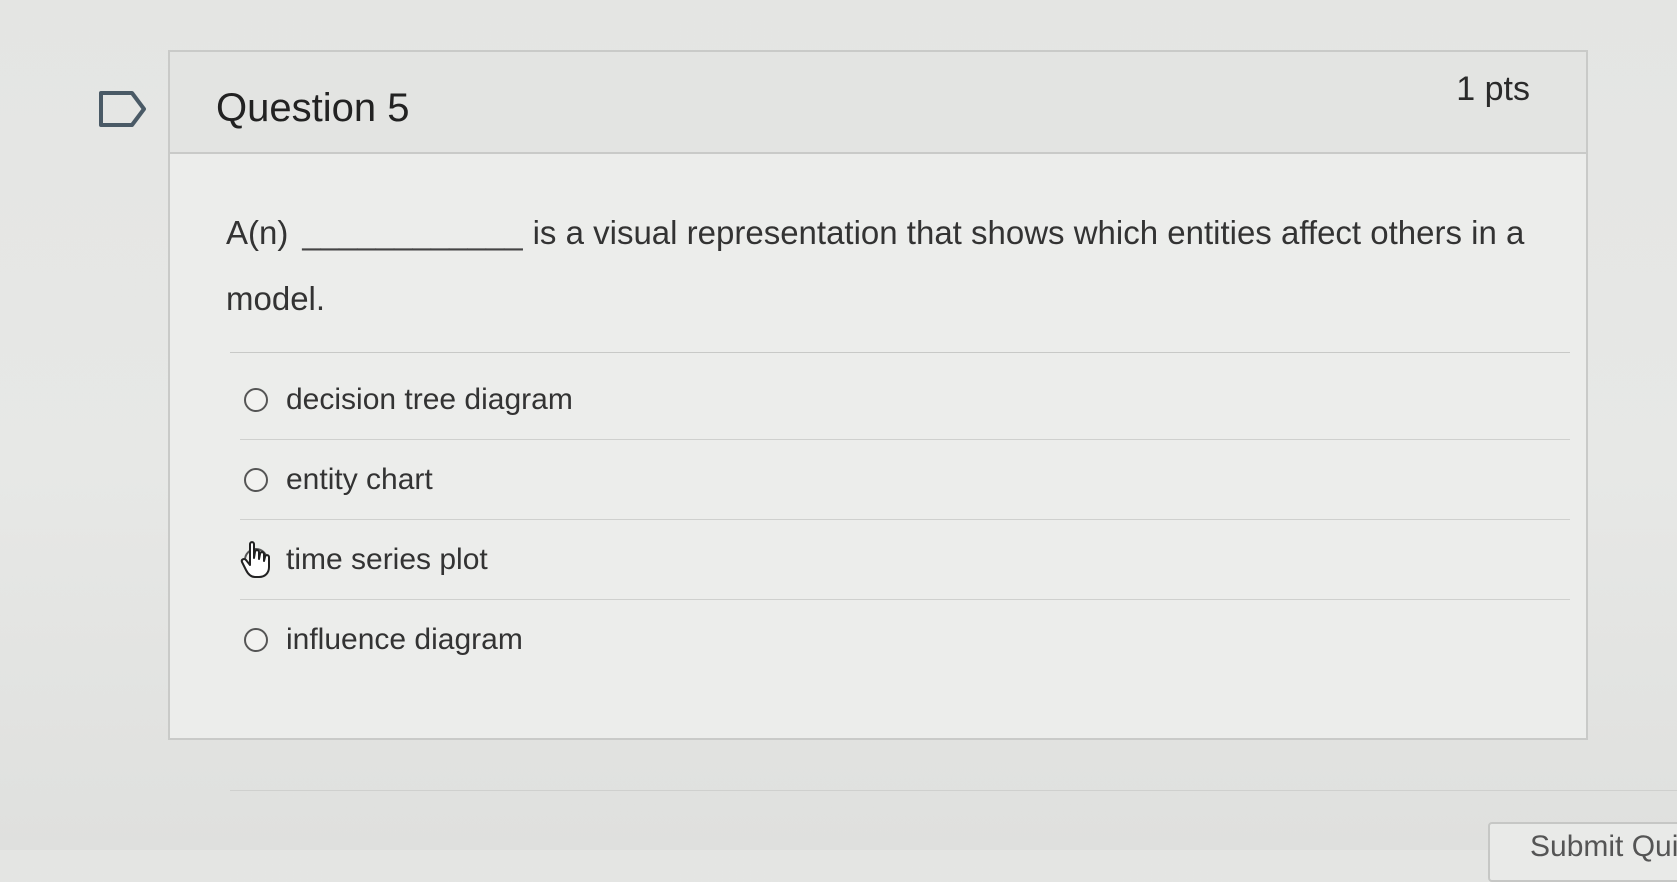 The height and width of the screenshot is (882, 1677). What do you see at coordinates (905, 560) in the screenshot?
I see `answer-option-time-series-plot: time series plot` at bounding box center [905, 560].